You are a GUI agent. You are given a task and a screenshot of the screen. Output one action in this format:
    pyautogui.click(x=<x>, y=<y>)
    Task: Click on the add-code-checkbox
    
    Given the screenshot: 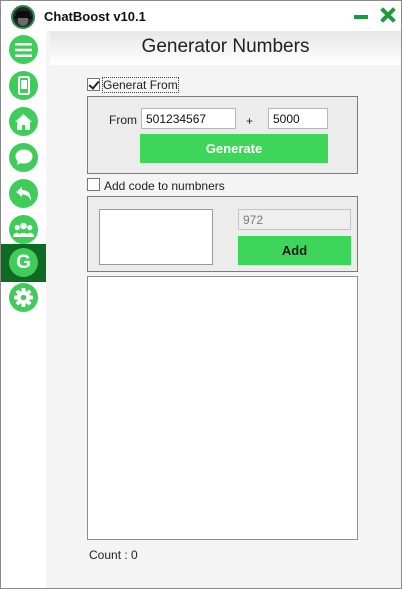 What is the action you would take?
    pyautogui.click(x=93, y=184)
    